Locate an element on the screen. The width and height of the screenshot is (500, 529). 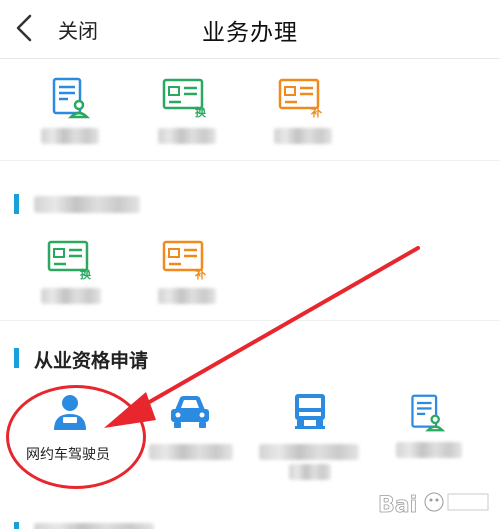
baidu-logo-icon: Bai is located at coordinates (433, 505).